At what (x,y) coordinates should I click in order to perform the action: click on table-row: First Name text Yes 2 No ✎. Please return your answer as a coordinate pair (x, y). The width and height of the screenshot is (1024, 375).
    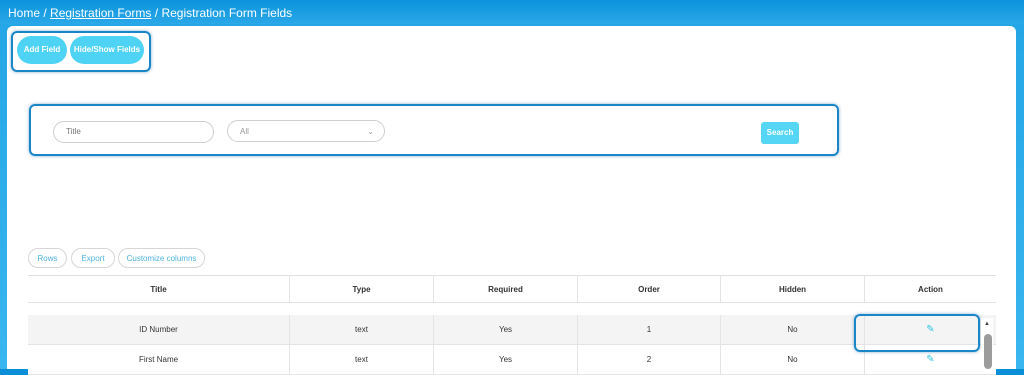
    Looking at the image, I should click on (512, 360).